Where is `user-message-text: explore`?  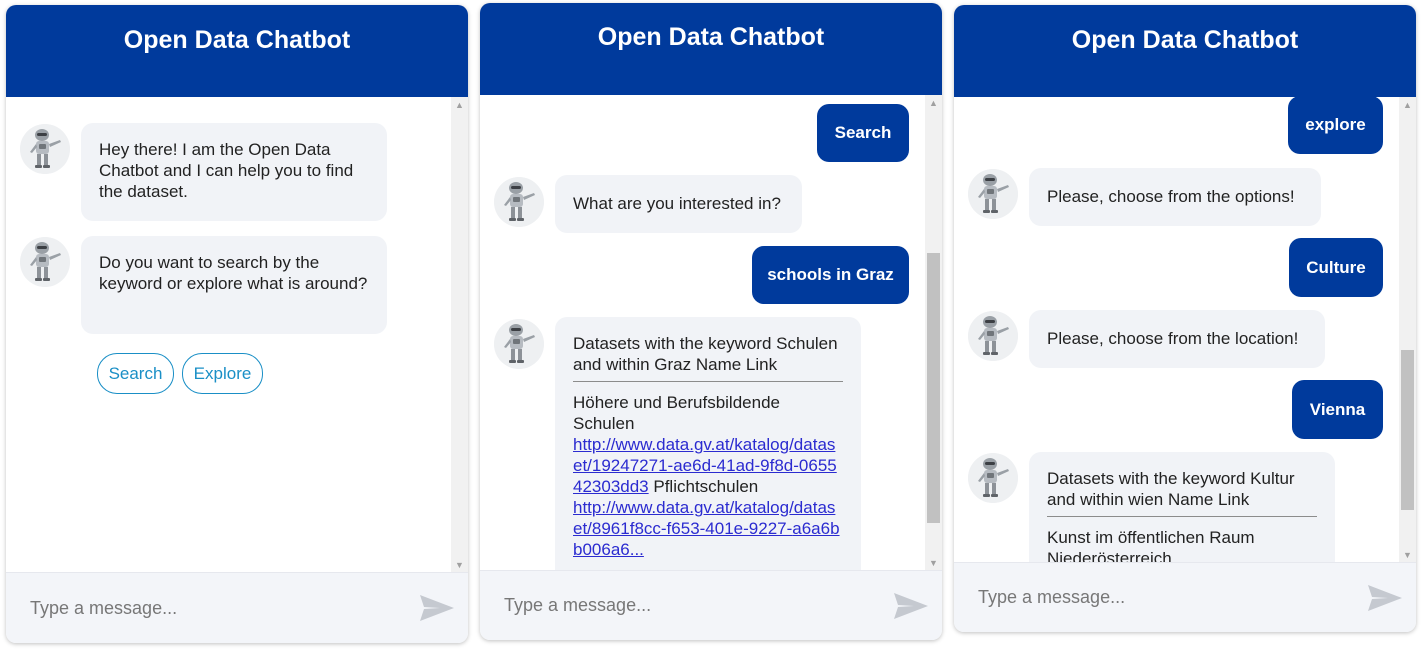
user-message-text: explore is located at coordinates (1335, 124).